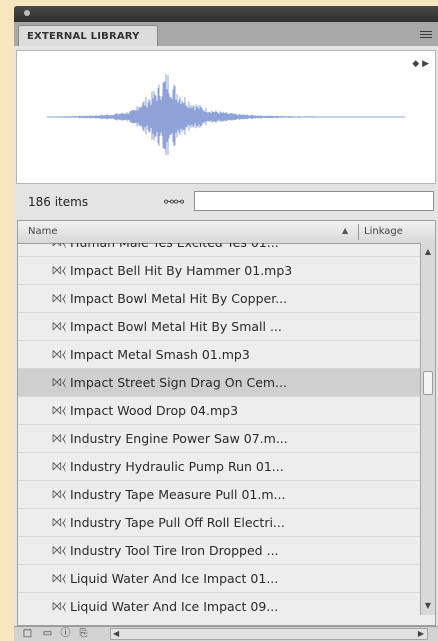 This screenshot has height=641, width=438. I want to click on panel-bottom-bar: □ ▭ ⓘ ⎘ ◀ ▶, so click(226, 633).